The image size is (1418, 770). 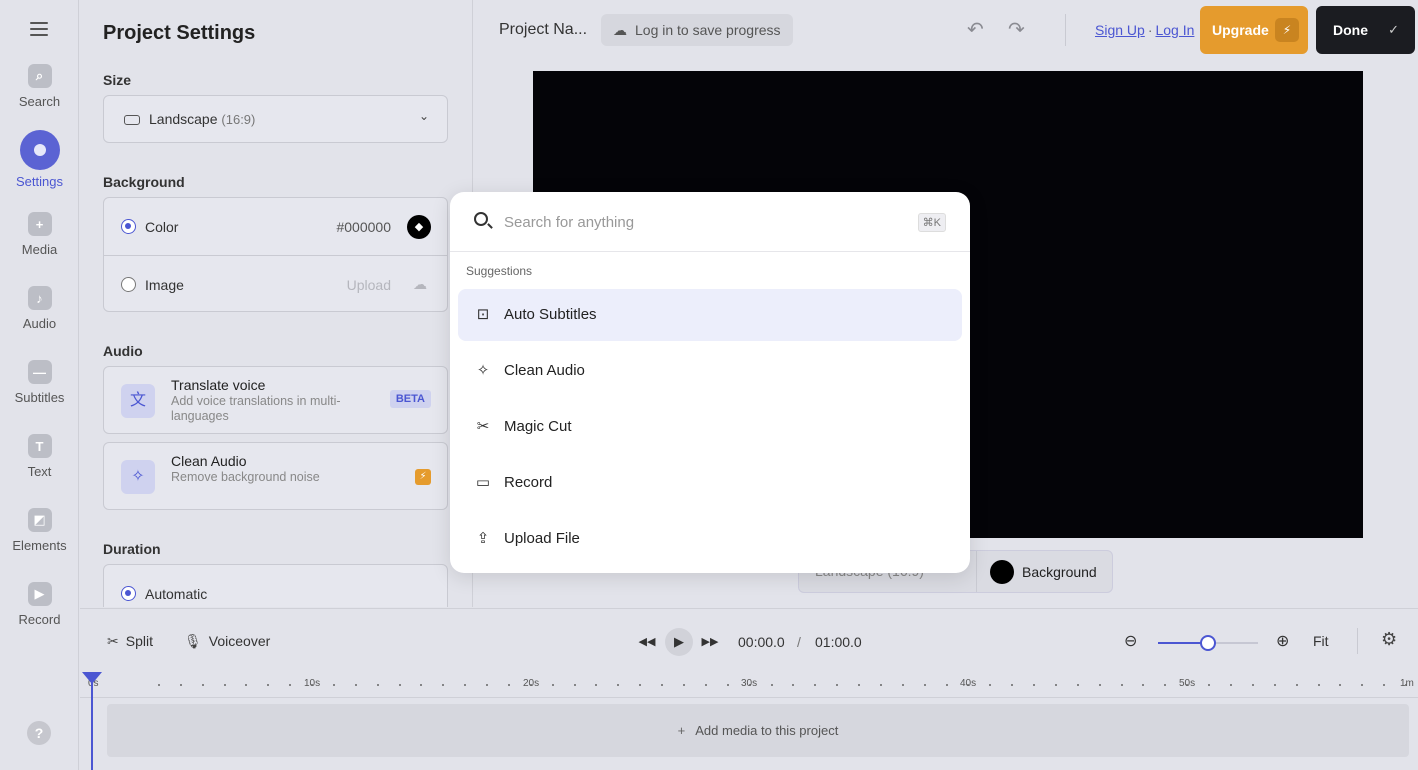 I want to click on size-ratio: (16:9), so click(x=238, y=119).